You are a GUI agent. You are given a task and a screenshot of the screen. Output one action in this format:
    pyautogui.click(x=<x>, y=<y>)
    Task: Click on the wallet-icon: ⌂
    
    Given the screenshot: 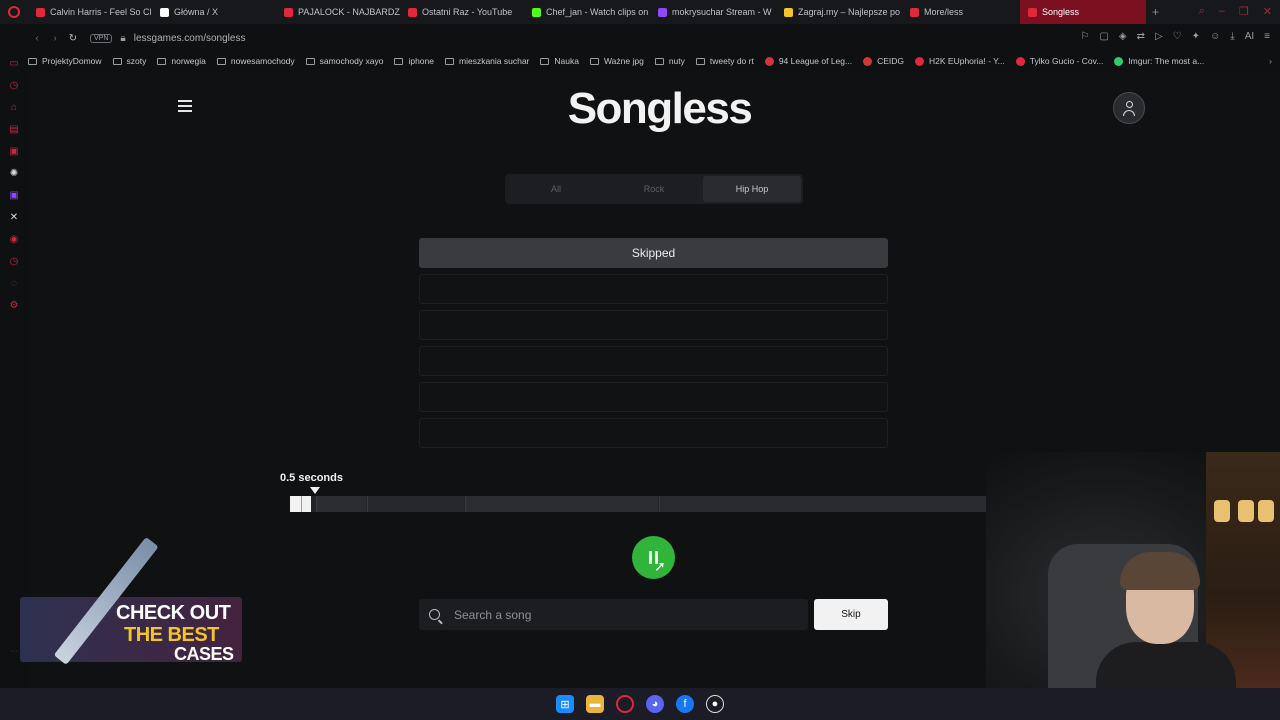 What is the action you would take?
    pyautogui.click(x=14, y=108)
    